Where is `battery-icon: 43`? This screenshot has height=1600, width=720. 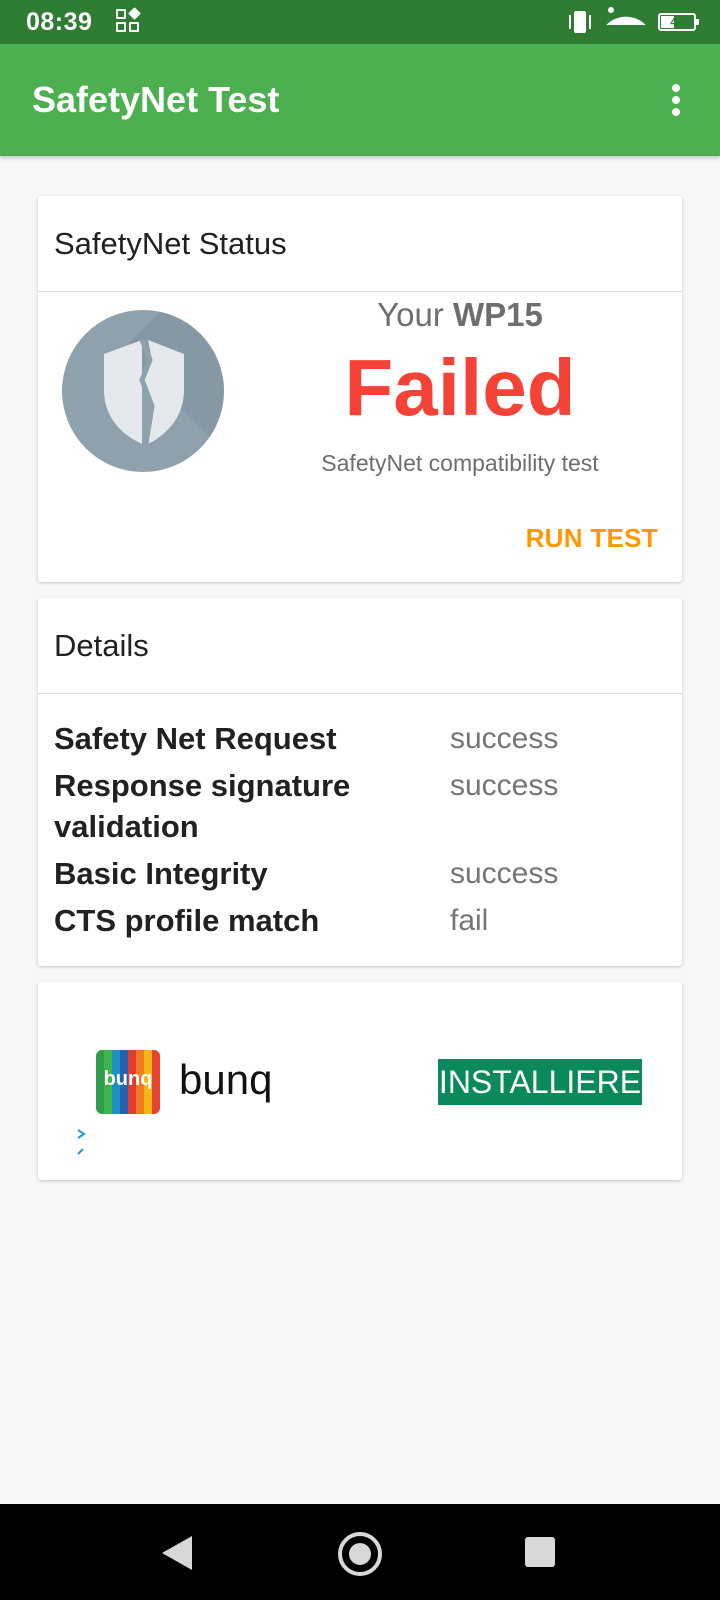
battery-icon: 43 is located at coordinates (678, 22).